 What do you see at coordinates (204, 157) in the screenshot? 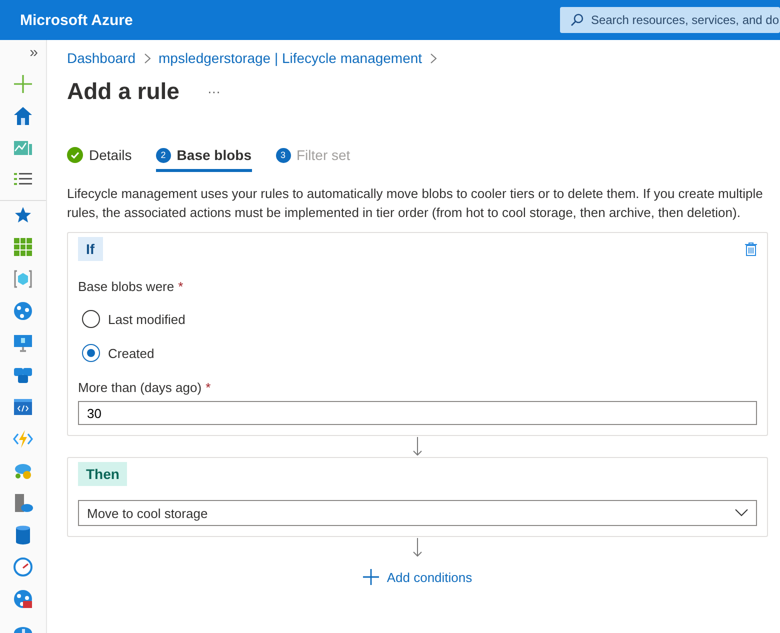
I see `wizard-step-tab: 2 Base blobs` at bounding box center [204, 157].